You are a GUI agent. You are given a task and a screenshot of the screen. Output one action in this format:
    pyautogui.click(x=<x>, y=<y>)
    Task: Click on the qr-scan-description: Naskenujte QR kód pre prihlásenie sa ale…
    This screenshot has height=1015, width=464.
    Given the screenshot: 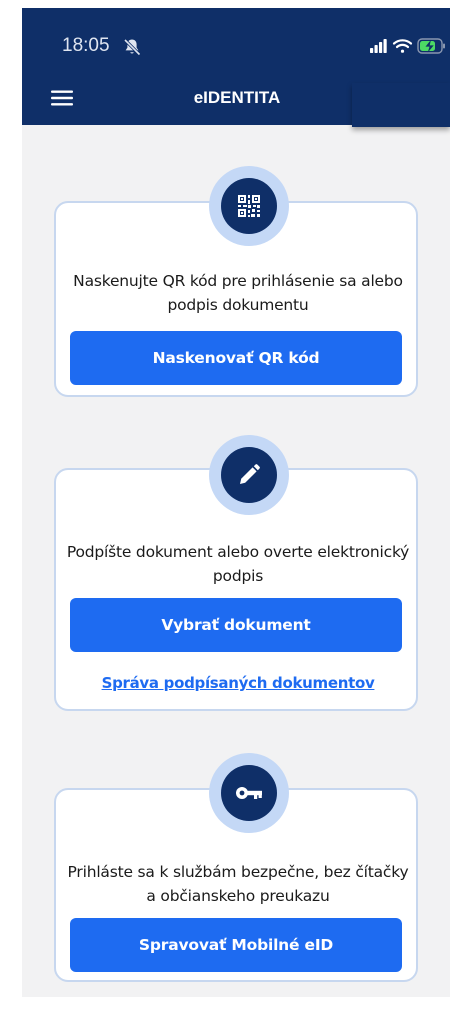 What is the action you would take?
    pyautogui.click(x=238, y=293)
    